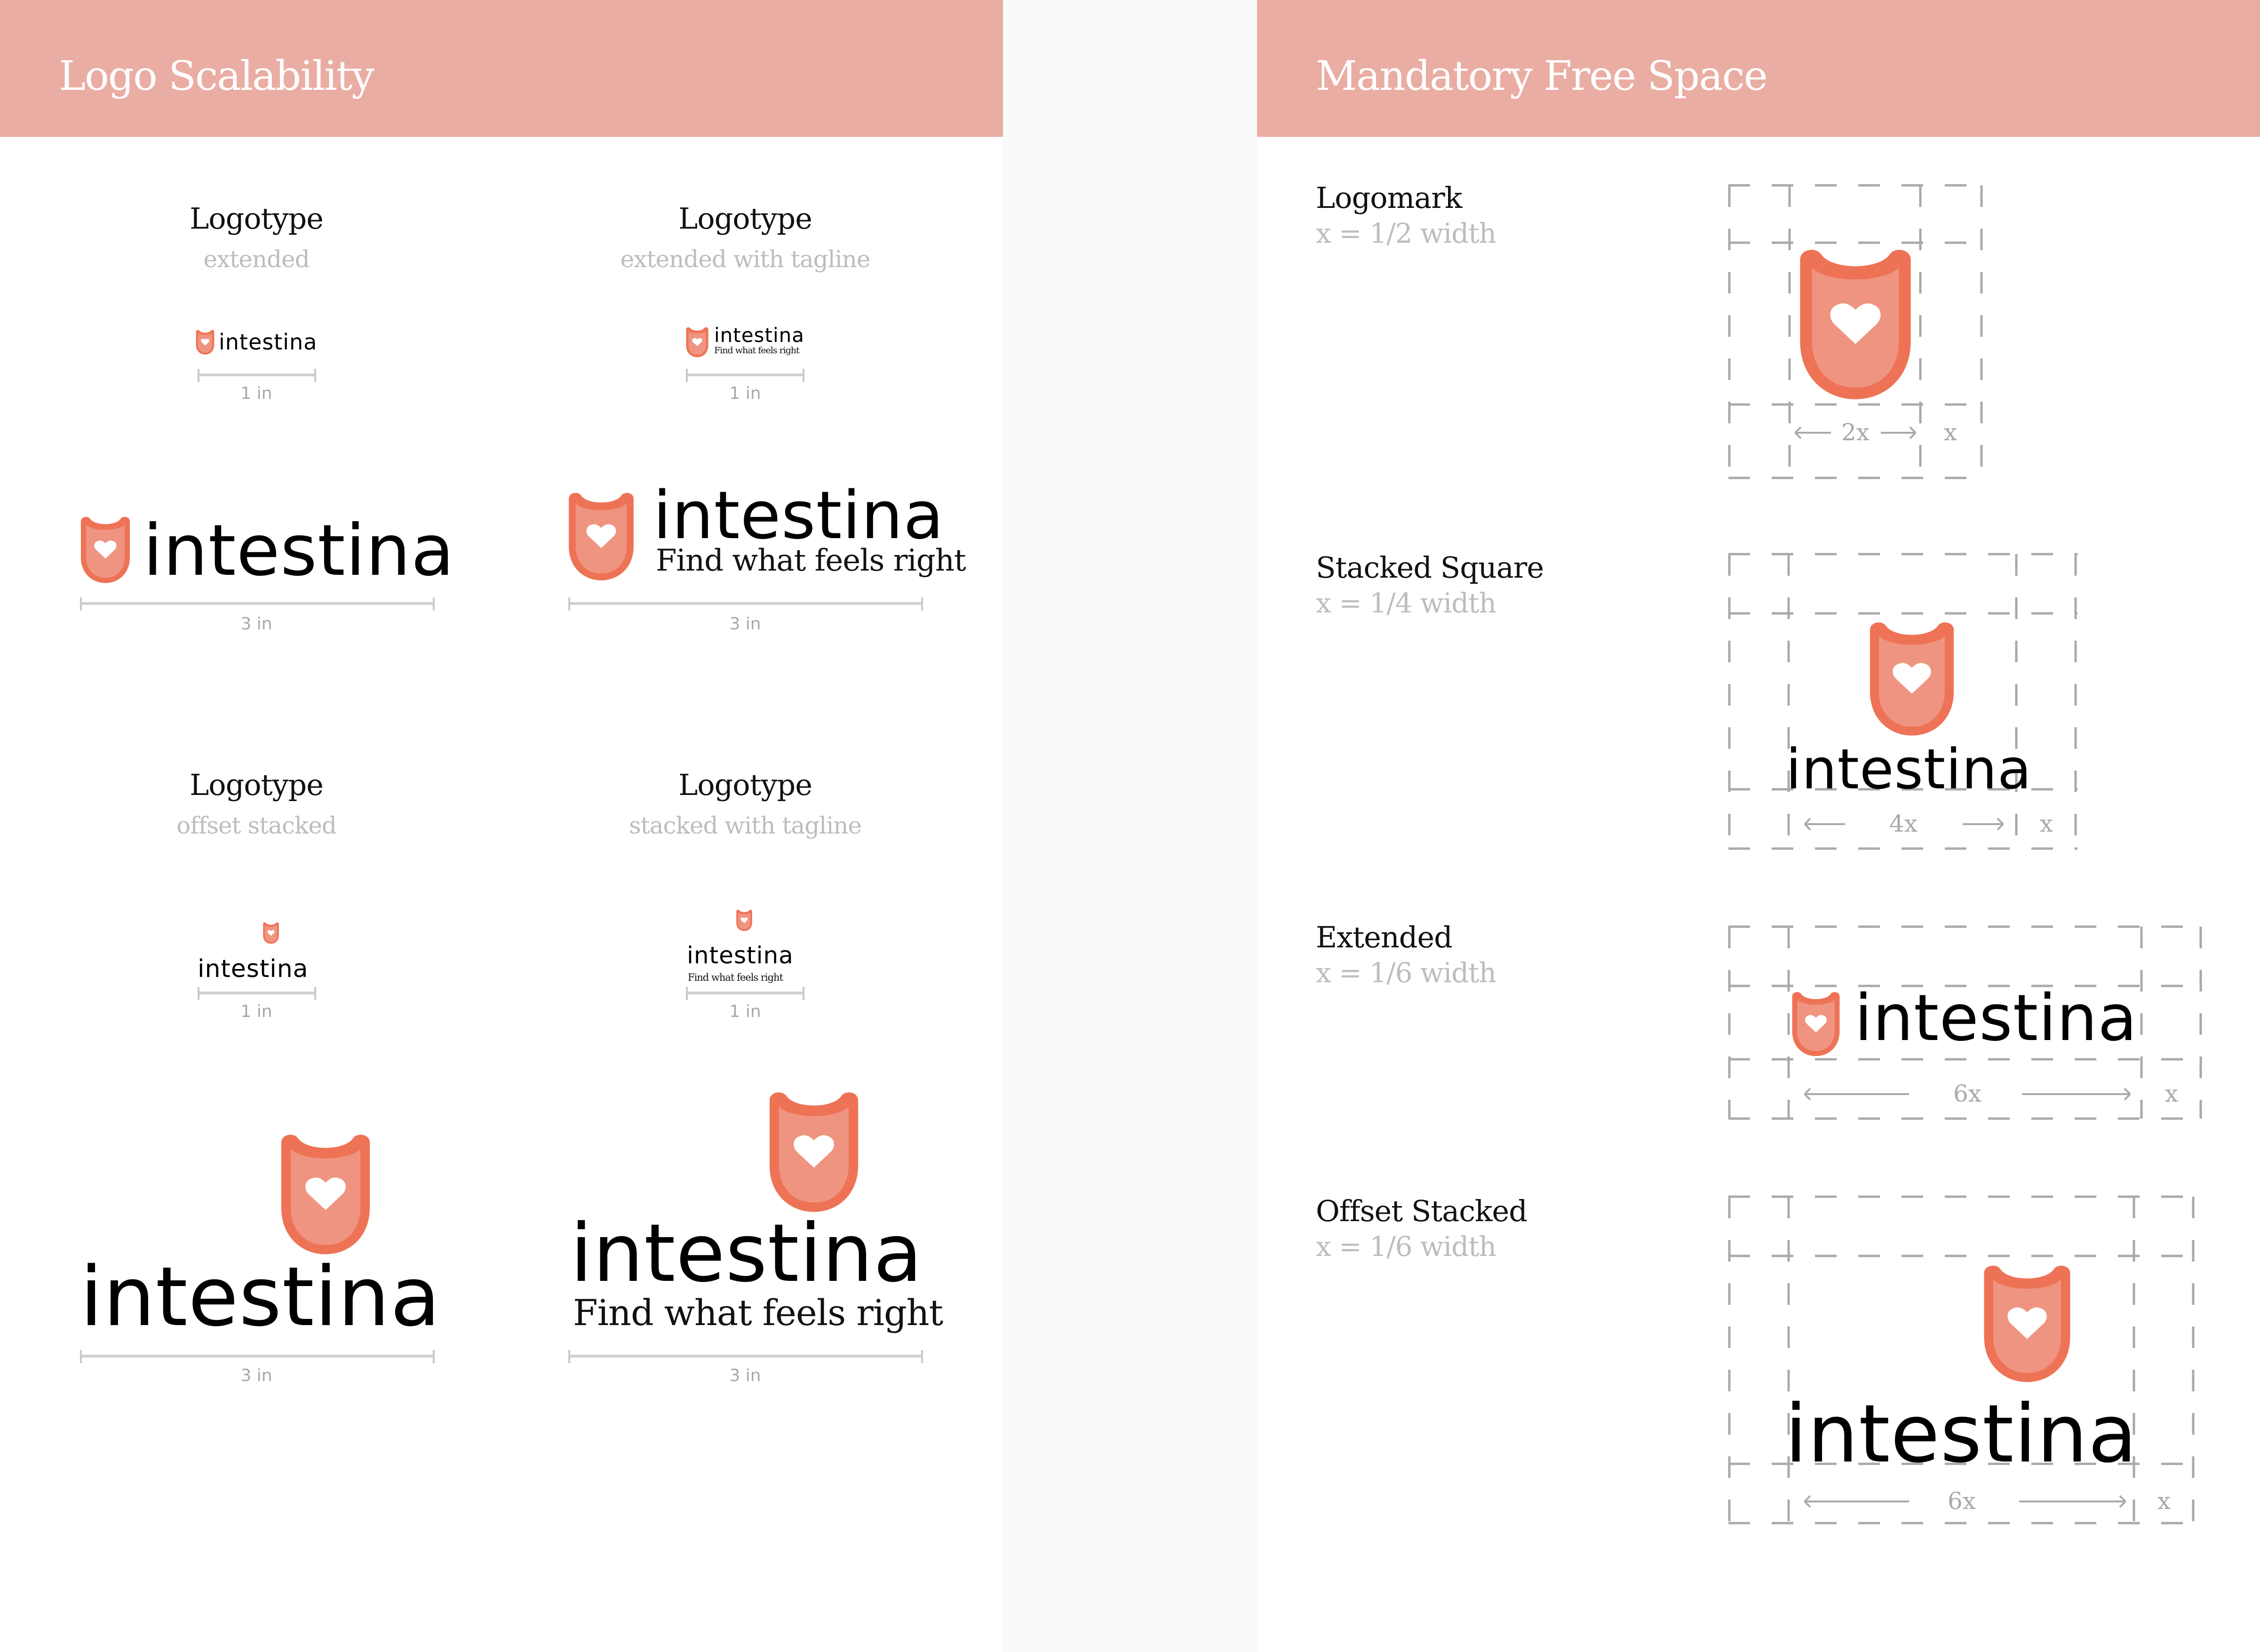  I want to click on rule-title: Stacked Square, so click(1430, 567).